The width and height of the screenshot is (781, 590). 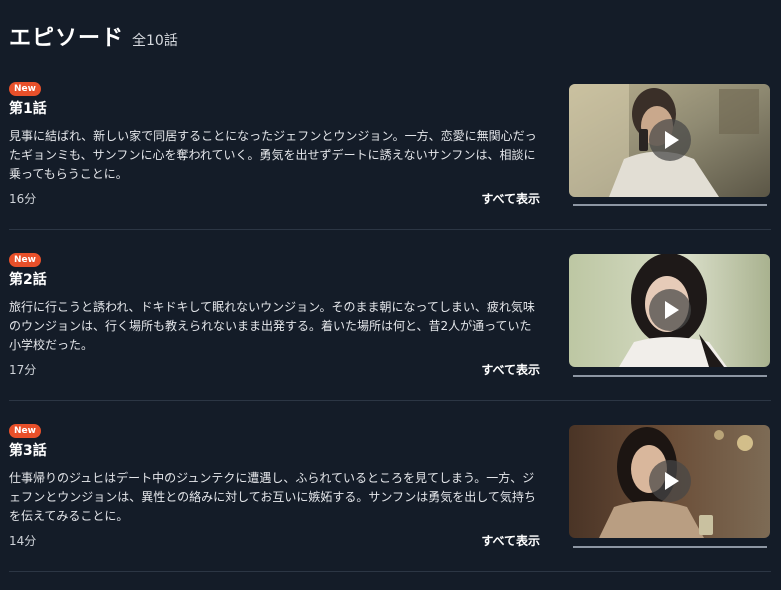 I want to click on episode-title: 第2話, so click(x=28, y=279).